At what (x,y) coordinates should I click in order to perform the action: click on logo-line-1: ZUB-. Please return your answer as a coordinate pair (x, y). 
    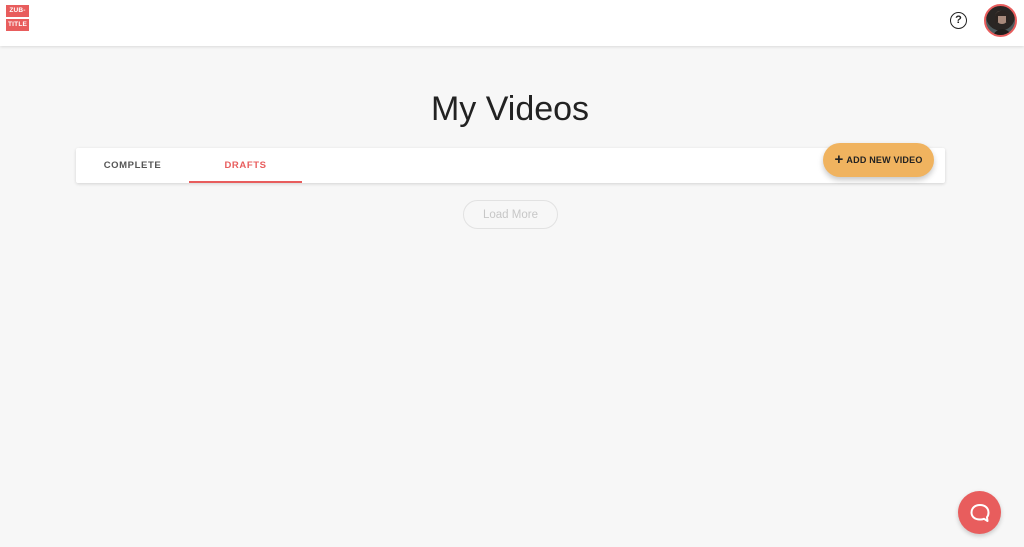
    Looking at the image, I should click on (17, 11).